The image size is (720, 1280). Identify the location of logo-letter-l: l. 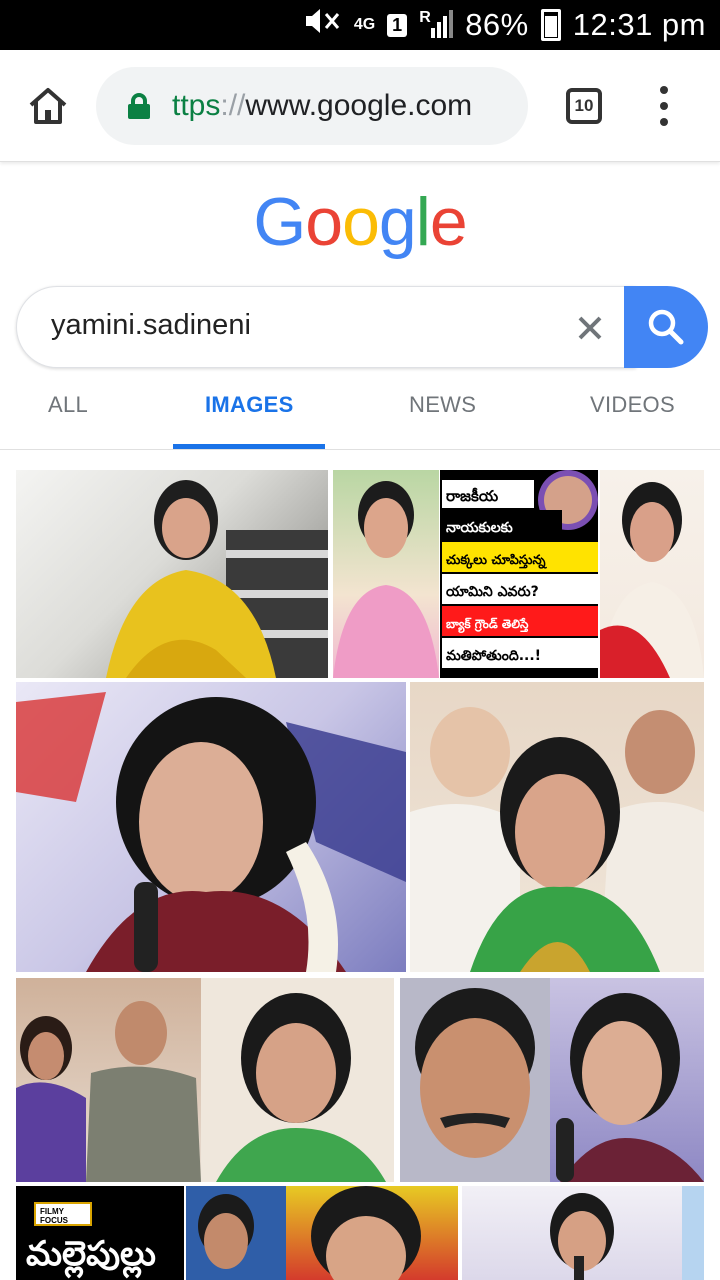
(423, 222).